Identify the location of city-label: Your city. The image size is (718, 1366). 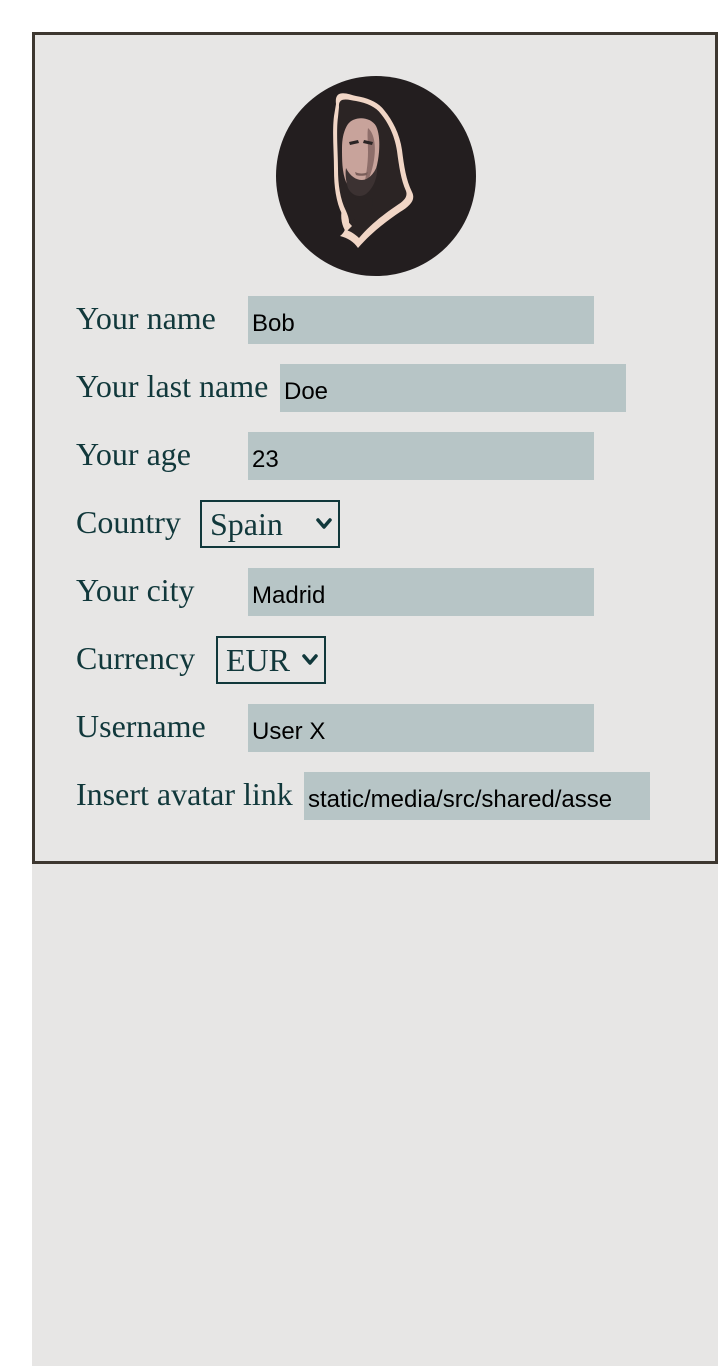
(135, 590).